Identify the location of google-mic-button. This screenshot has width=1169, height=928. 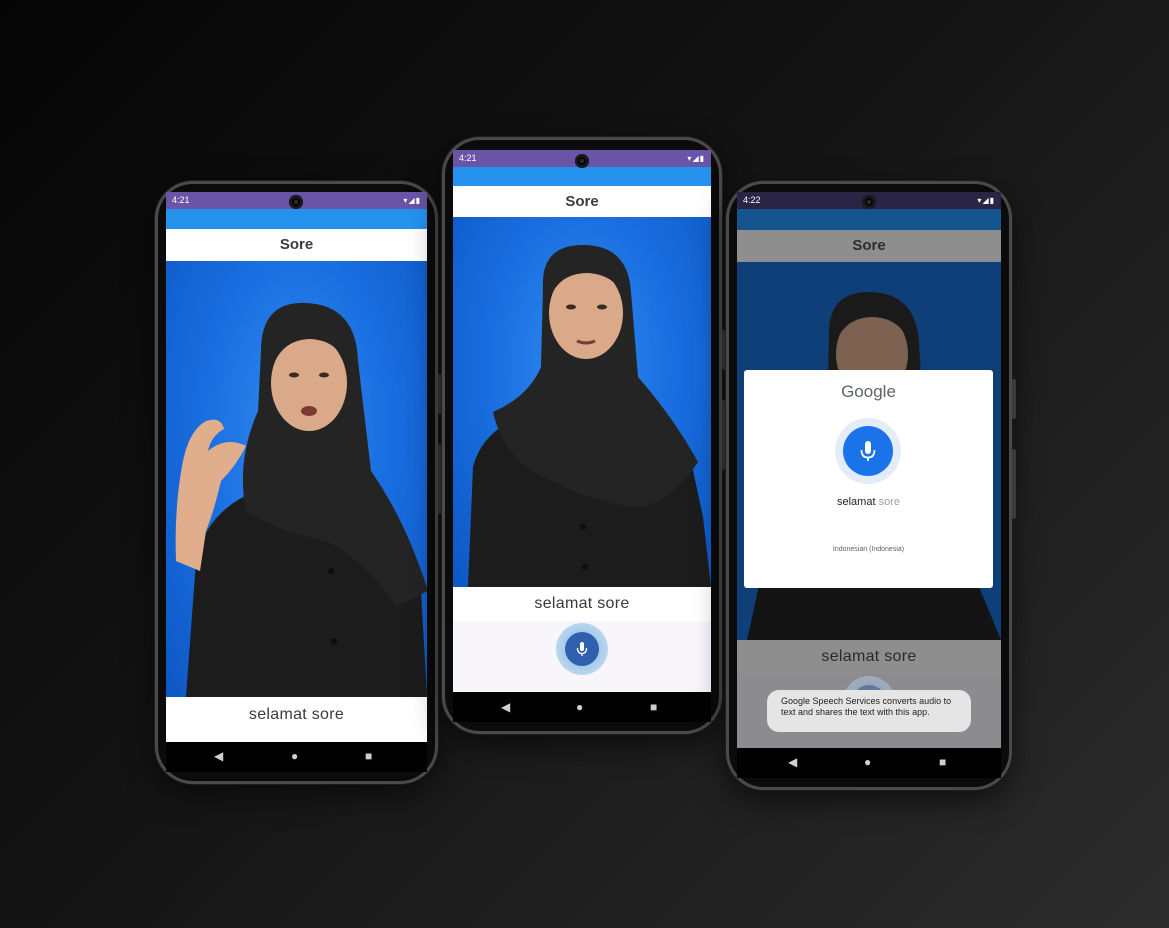
(868, 451).